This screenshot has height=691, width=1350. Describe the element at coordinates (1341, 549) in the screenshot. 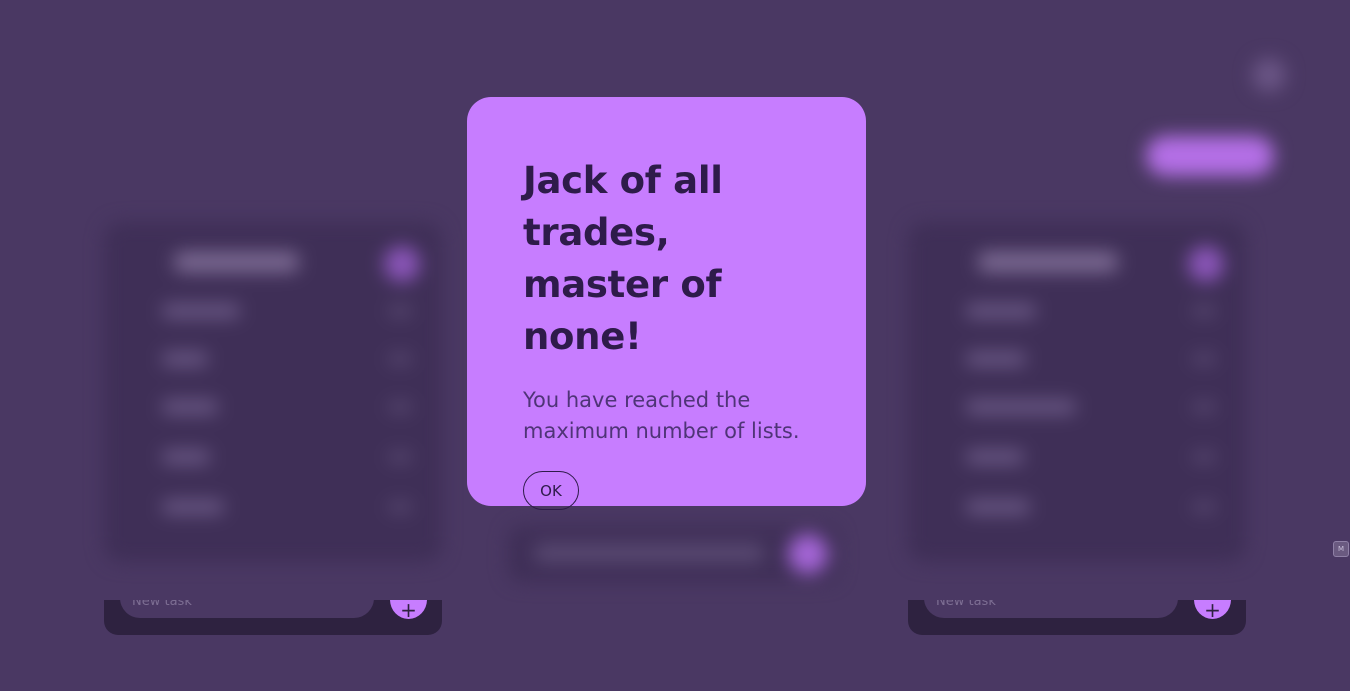

I see `m-icon: M` at that location.